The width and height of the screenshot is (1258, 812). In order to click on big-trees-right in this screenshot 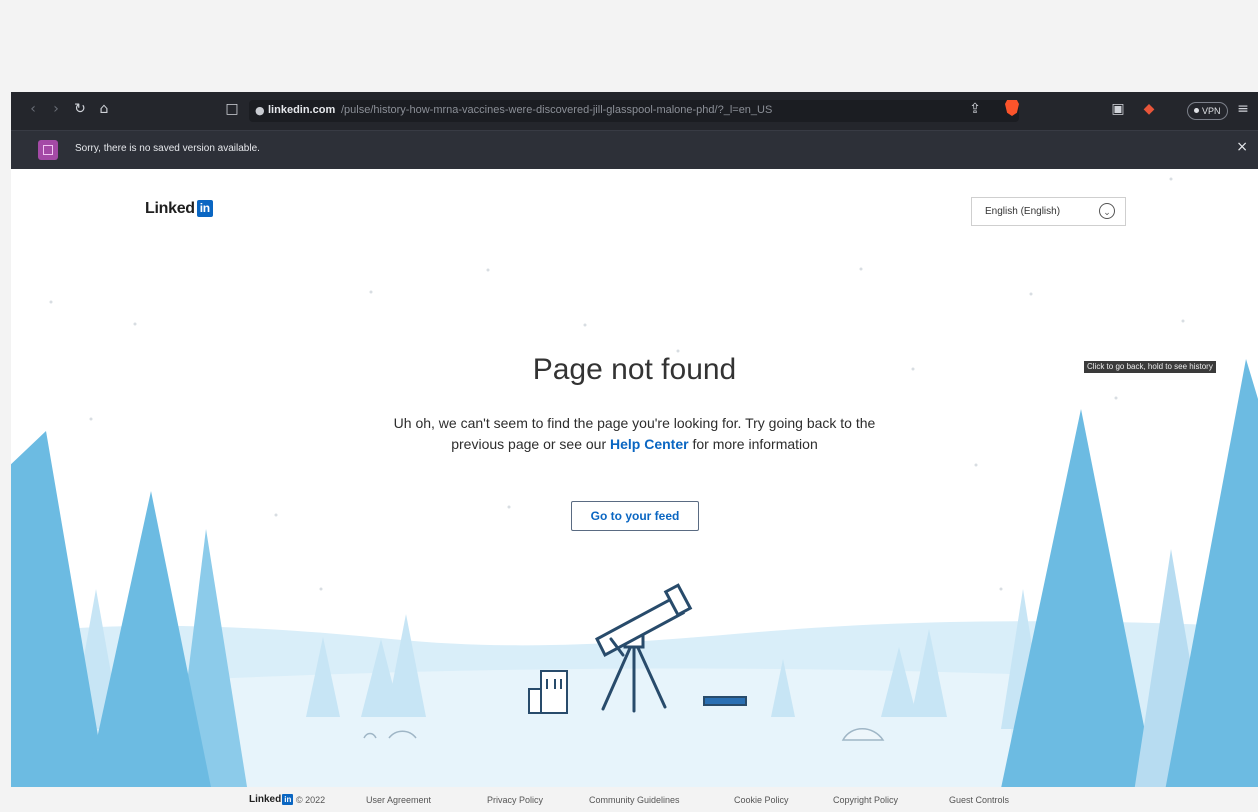, I will do `click(1127, 585)`.